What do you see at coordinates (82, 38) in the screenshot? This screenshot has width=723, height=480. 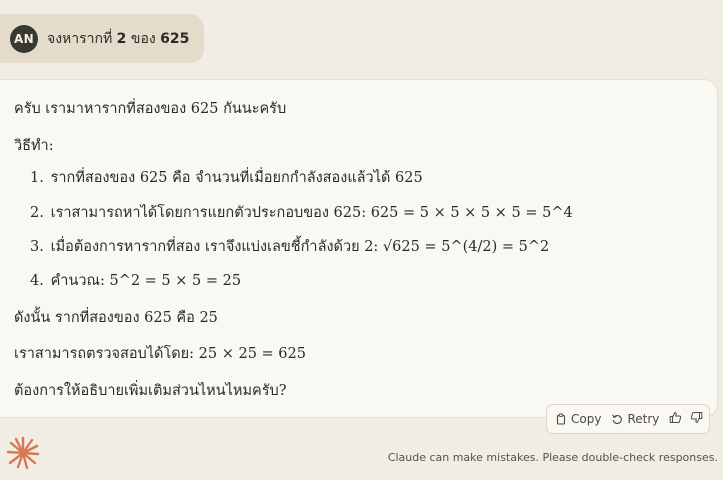 I see `user-message-prefix: จงหารากที่` at bounding box center [82, 38].